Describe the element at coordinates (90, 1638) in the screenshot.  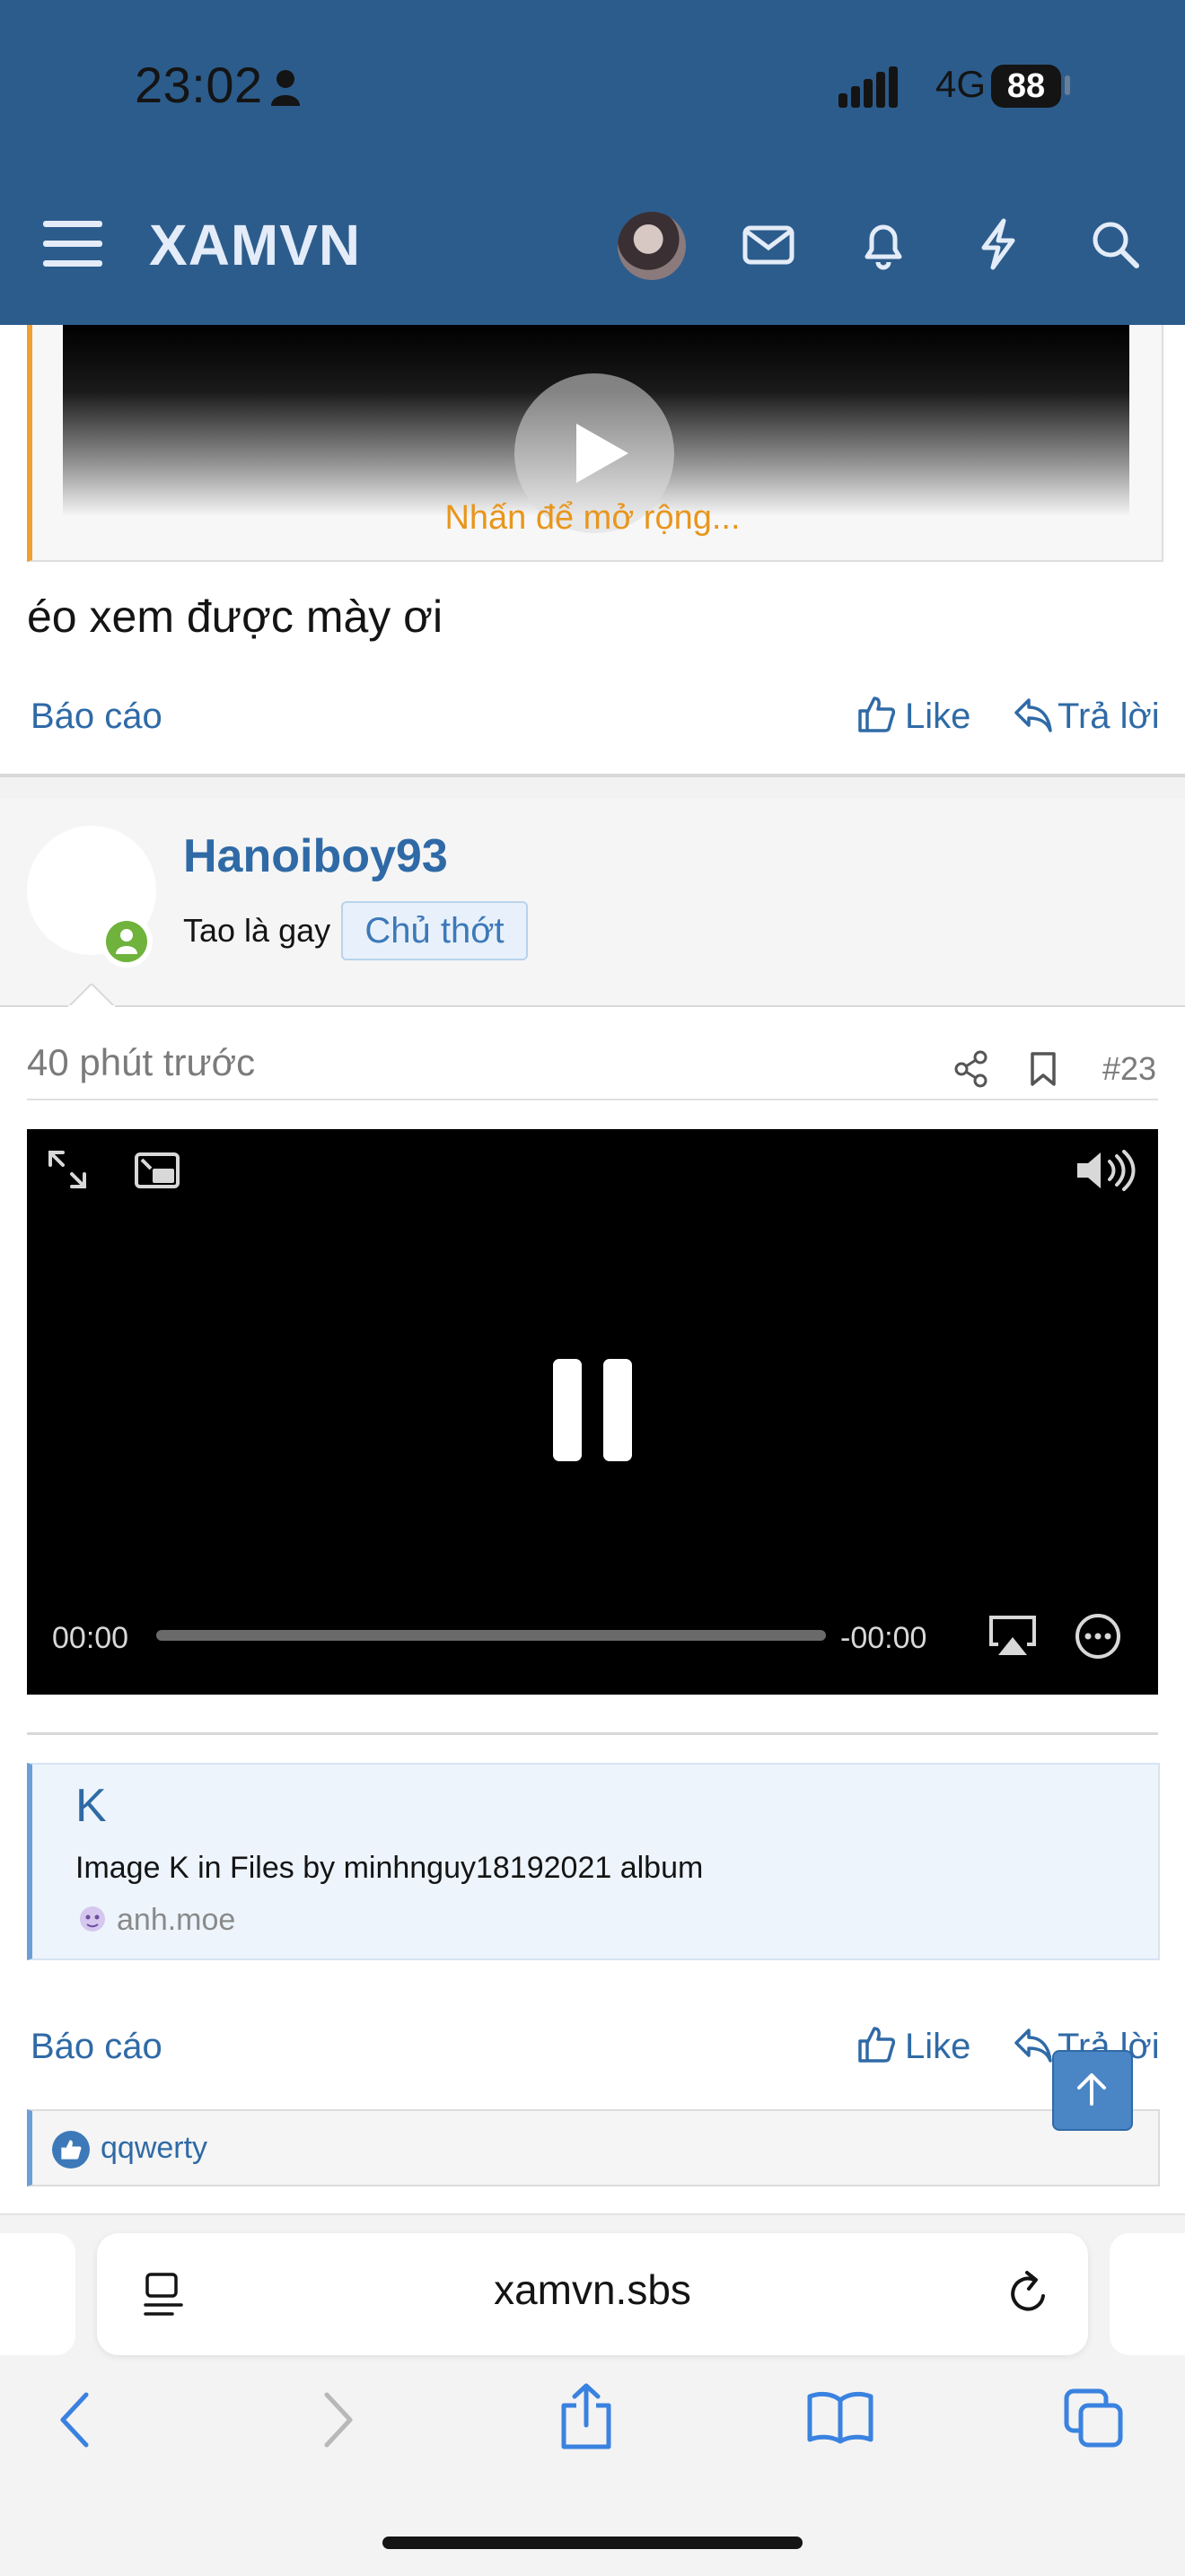
I see `video-current-time: 00:00` at that location.